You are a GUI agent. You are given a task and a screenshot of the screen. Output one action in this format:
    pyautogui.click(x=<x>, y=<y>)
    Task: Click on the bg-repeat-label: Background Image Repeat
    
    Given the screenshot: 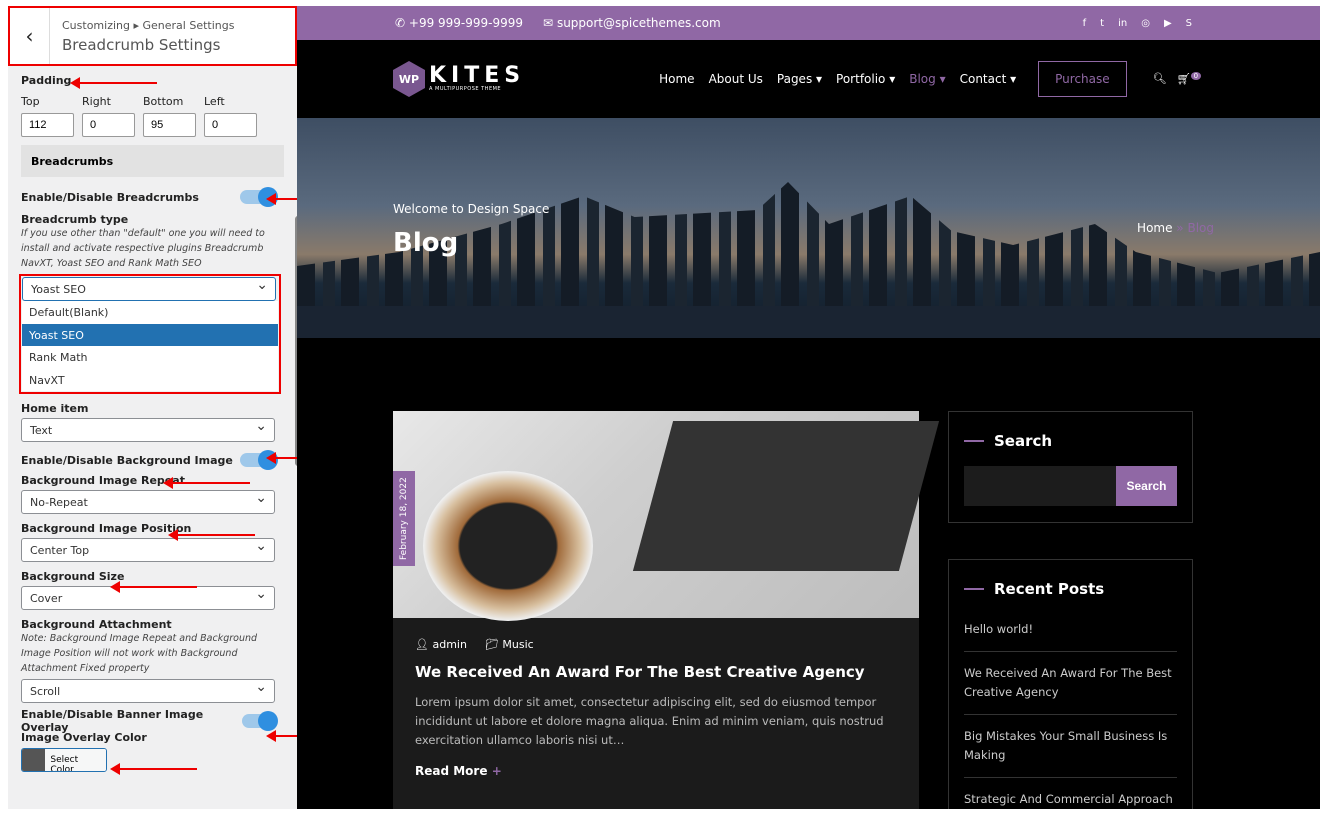 What is the action you would take?
    pyautogui.click(x=103, y=480)
    